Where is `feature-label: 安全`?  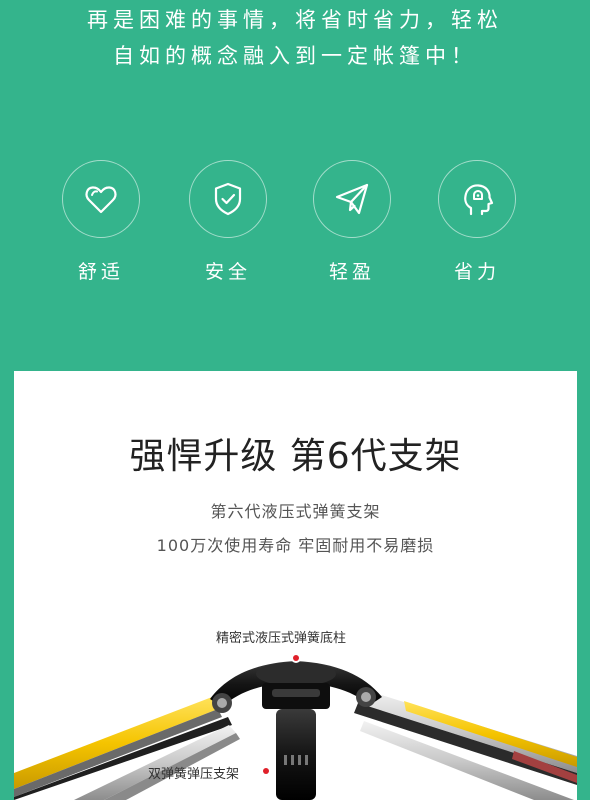 feature-label: 安全 is located at coordinates (227, 272).